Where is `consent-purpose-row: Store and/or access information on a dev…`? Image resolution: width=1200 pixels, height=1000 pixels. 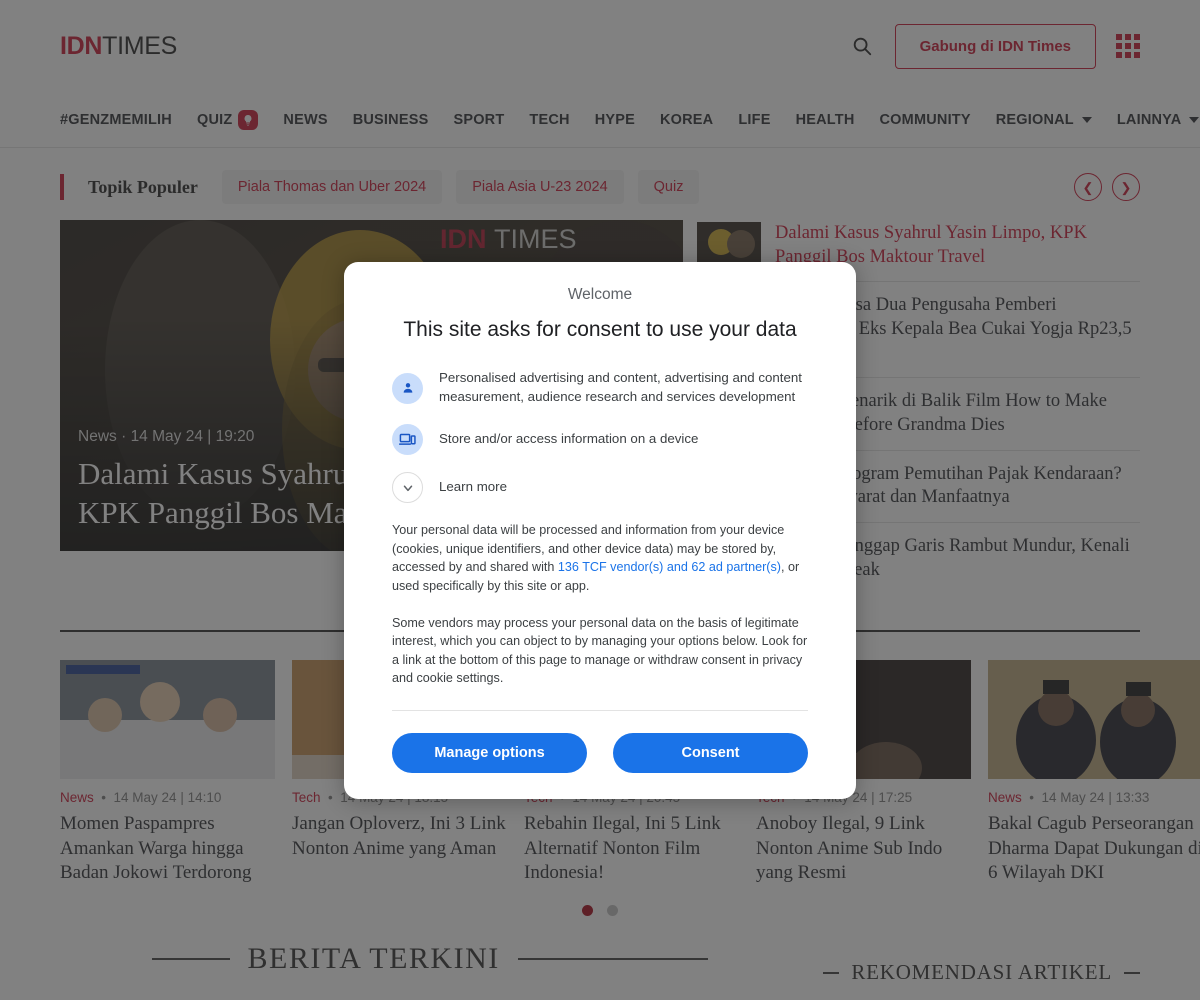 consent-purpose-row: Store and/or access information on a dev… is located at coordinates (600, 440).